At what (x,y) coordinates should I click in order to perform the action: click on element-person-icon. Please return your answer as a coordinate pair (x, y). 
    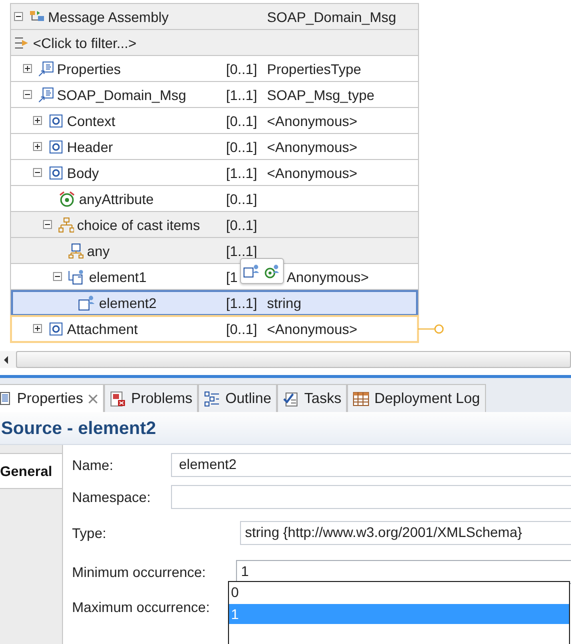
    Looking at the image, I should click on (87, 302).